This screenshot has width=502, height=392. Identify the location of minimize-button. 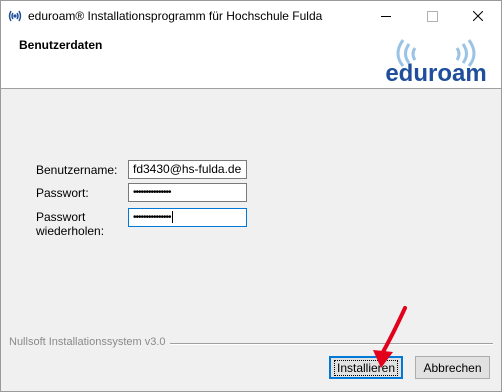
(386, 16).